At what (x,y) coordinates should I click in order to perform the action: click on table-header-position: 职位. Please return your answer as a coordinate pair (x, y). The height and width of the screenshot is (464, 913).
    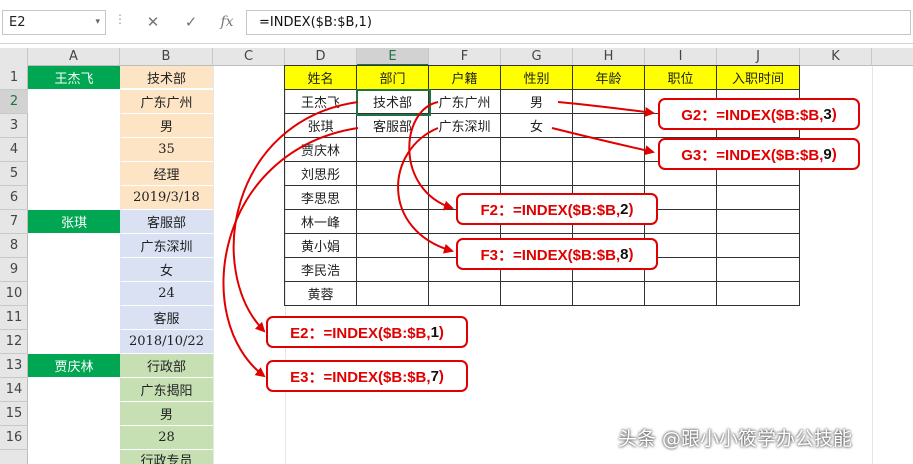
    Looking at the image, I should click on (680, 77).